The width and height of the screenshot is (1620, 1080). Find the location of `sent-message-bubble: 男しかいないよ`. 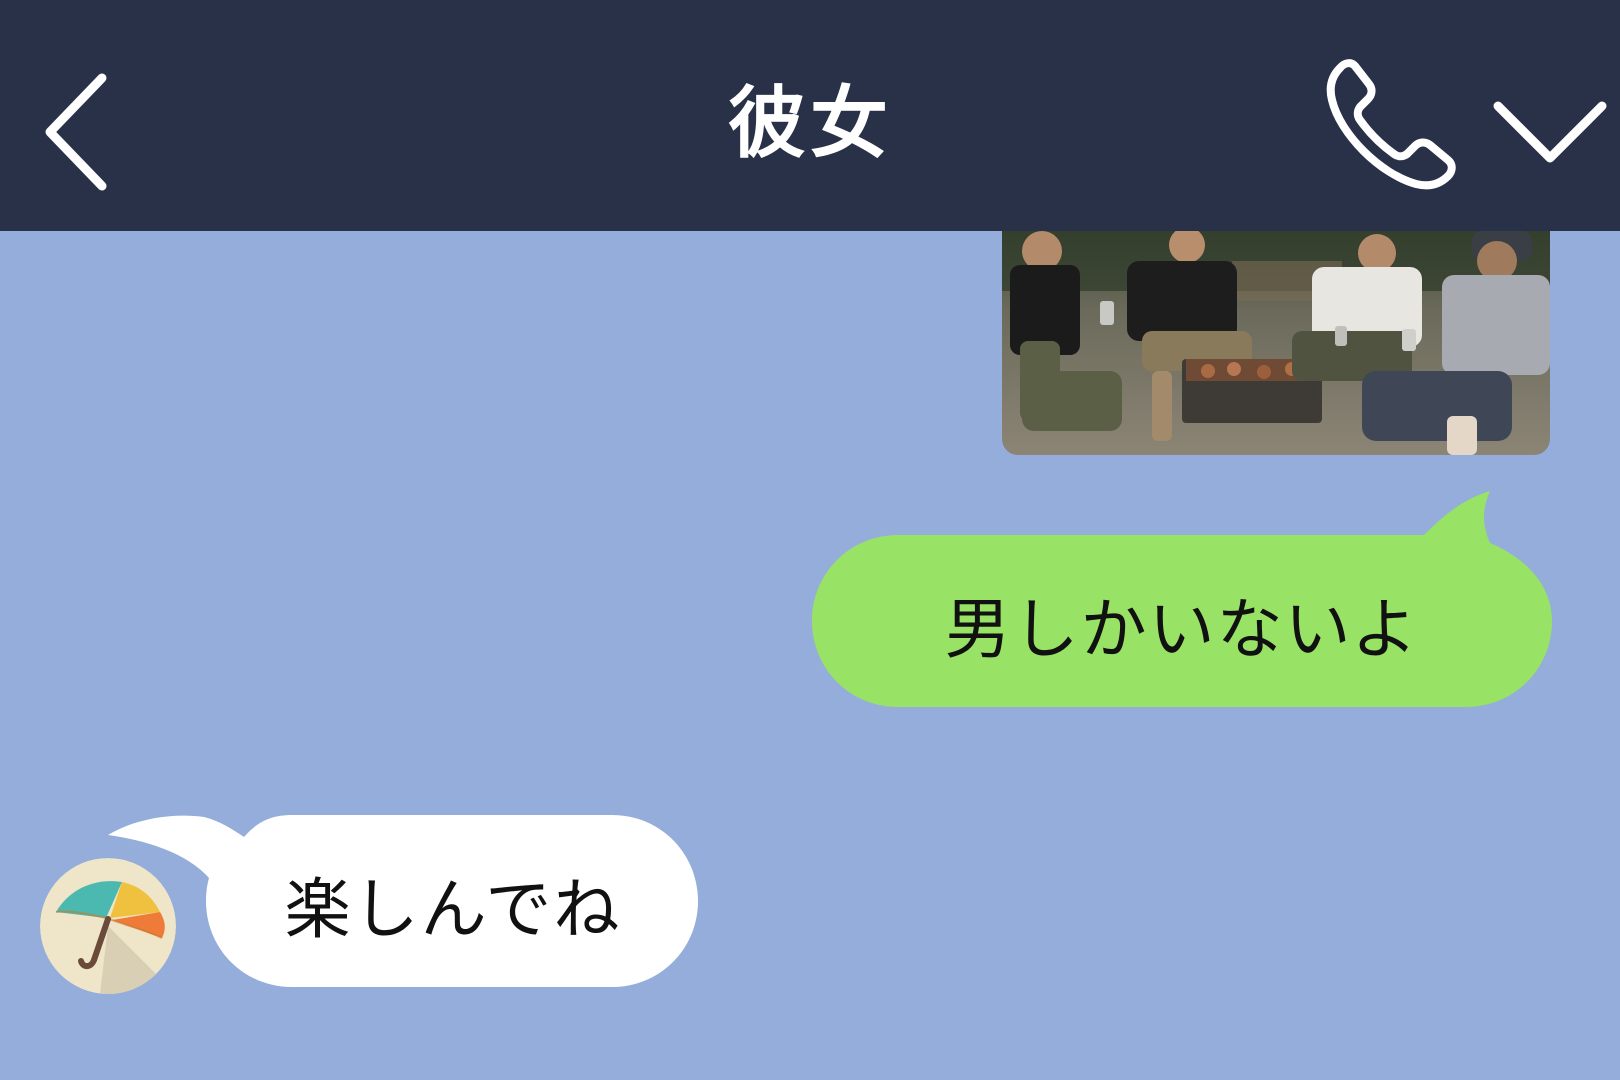

sent-message-bubble: 男しかいないよ is located at coordinates (1182, 599).